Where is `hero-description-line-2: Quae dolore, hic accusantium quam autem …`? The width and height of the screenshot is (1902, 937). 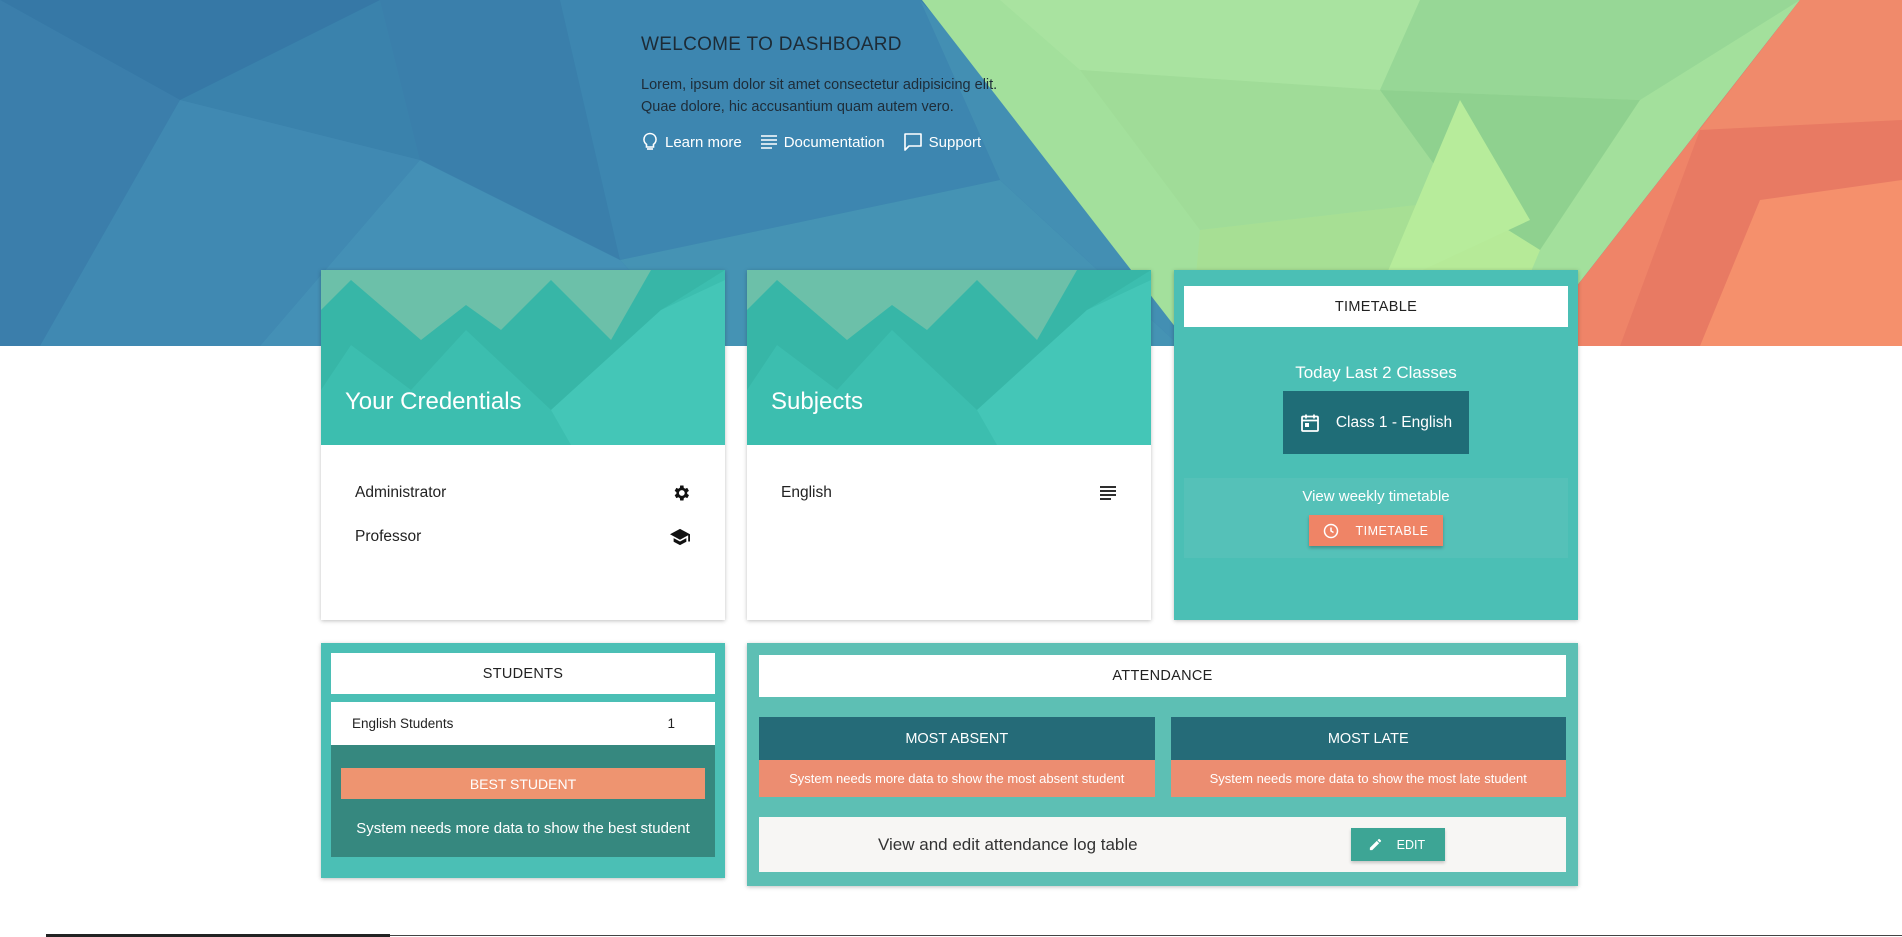 hero-description-line-2: Quae dolore, hic accusantium quam autem … is located at coordinates (797, 107).